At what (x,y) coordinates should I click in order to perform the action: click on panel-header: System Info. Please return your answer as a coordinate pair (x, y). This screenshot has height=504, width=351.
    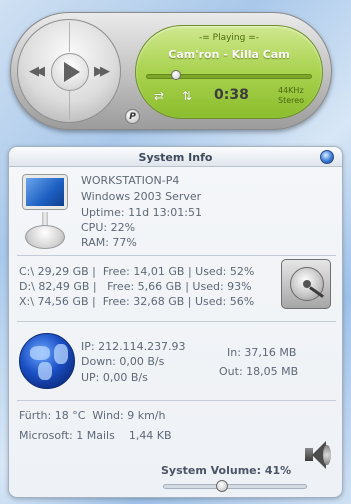
    Looking at the image, I should click on (175, 157).